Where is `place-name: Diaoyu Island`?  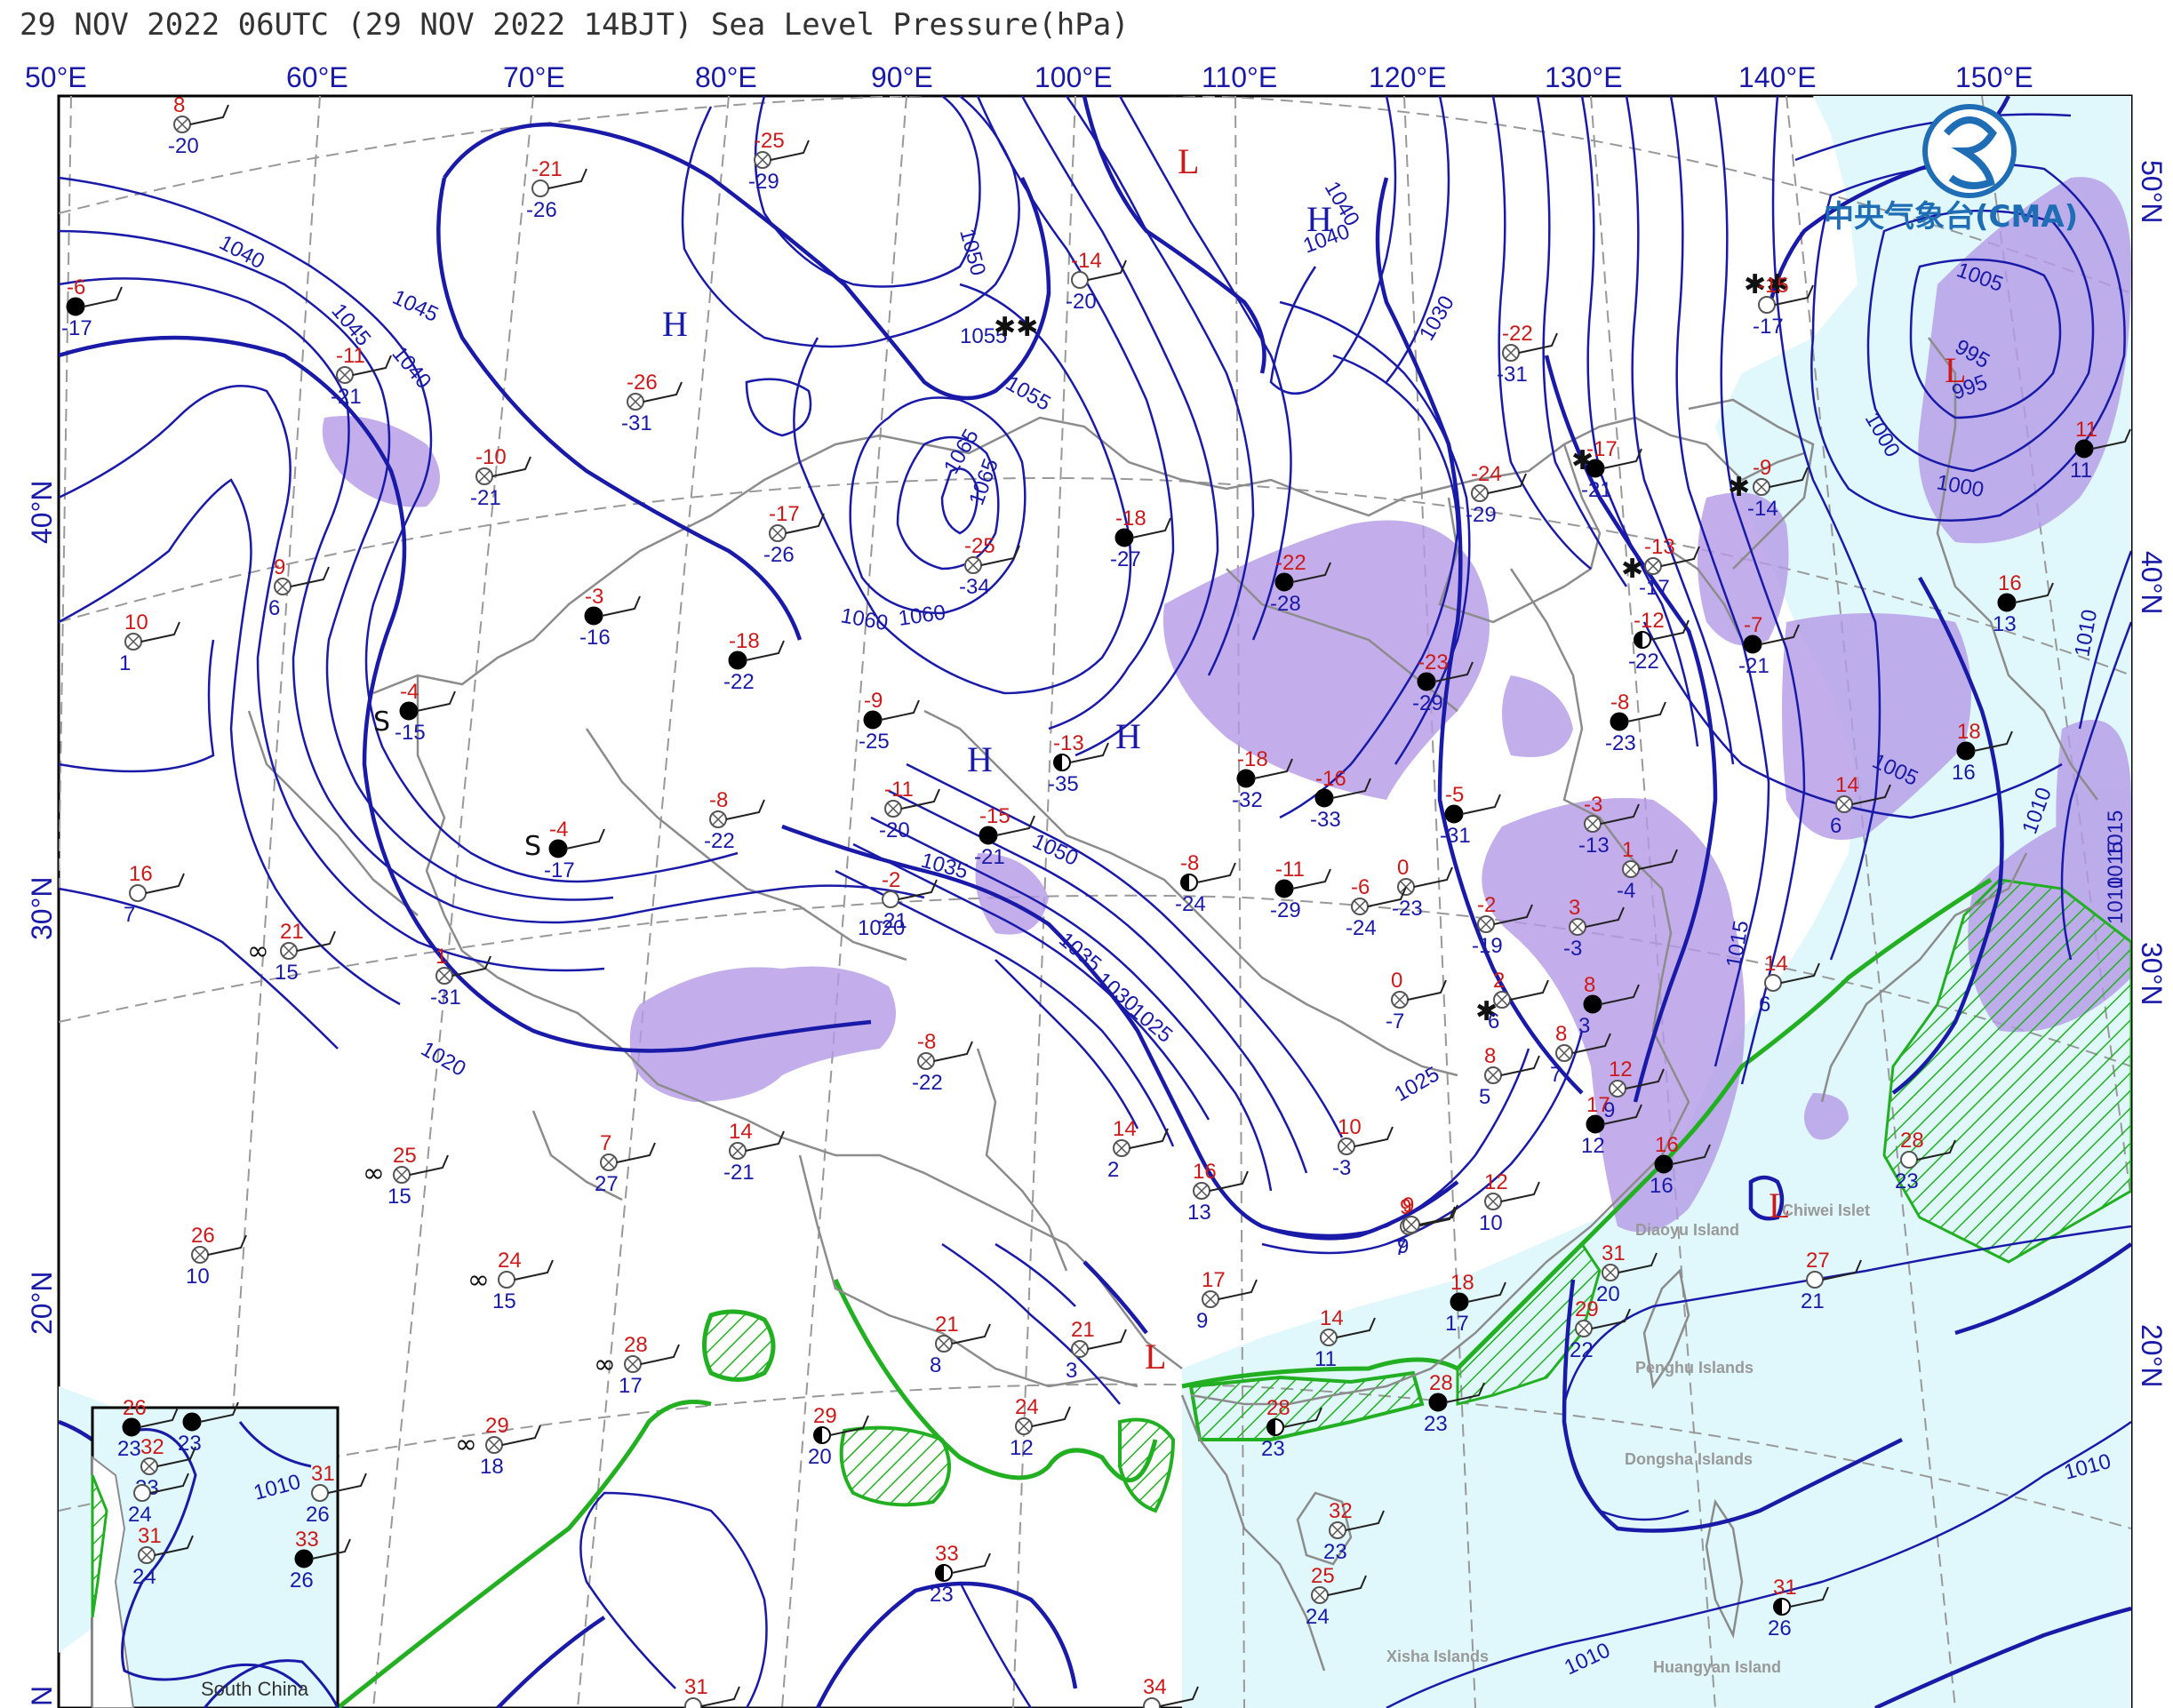
place-name: Diaoyu Island is located at coordinates (1687, 1230).